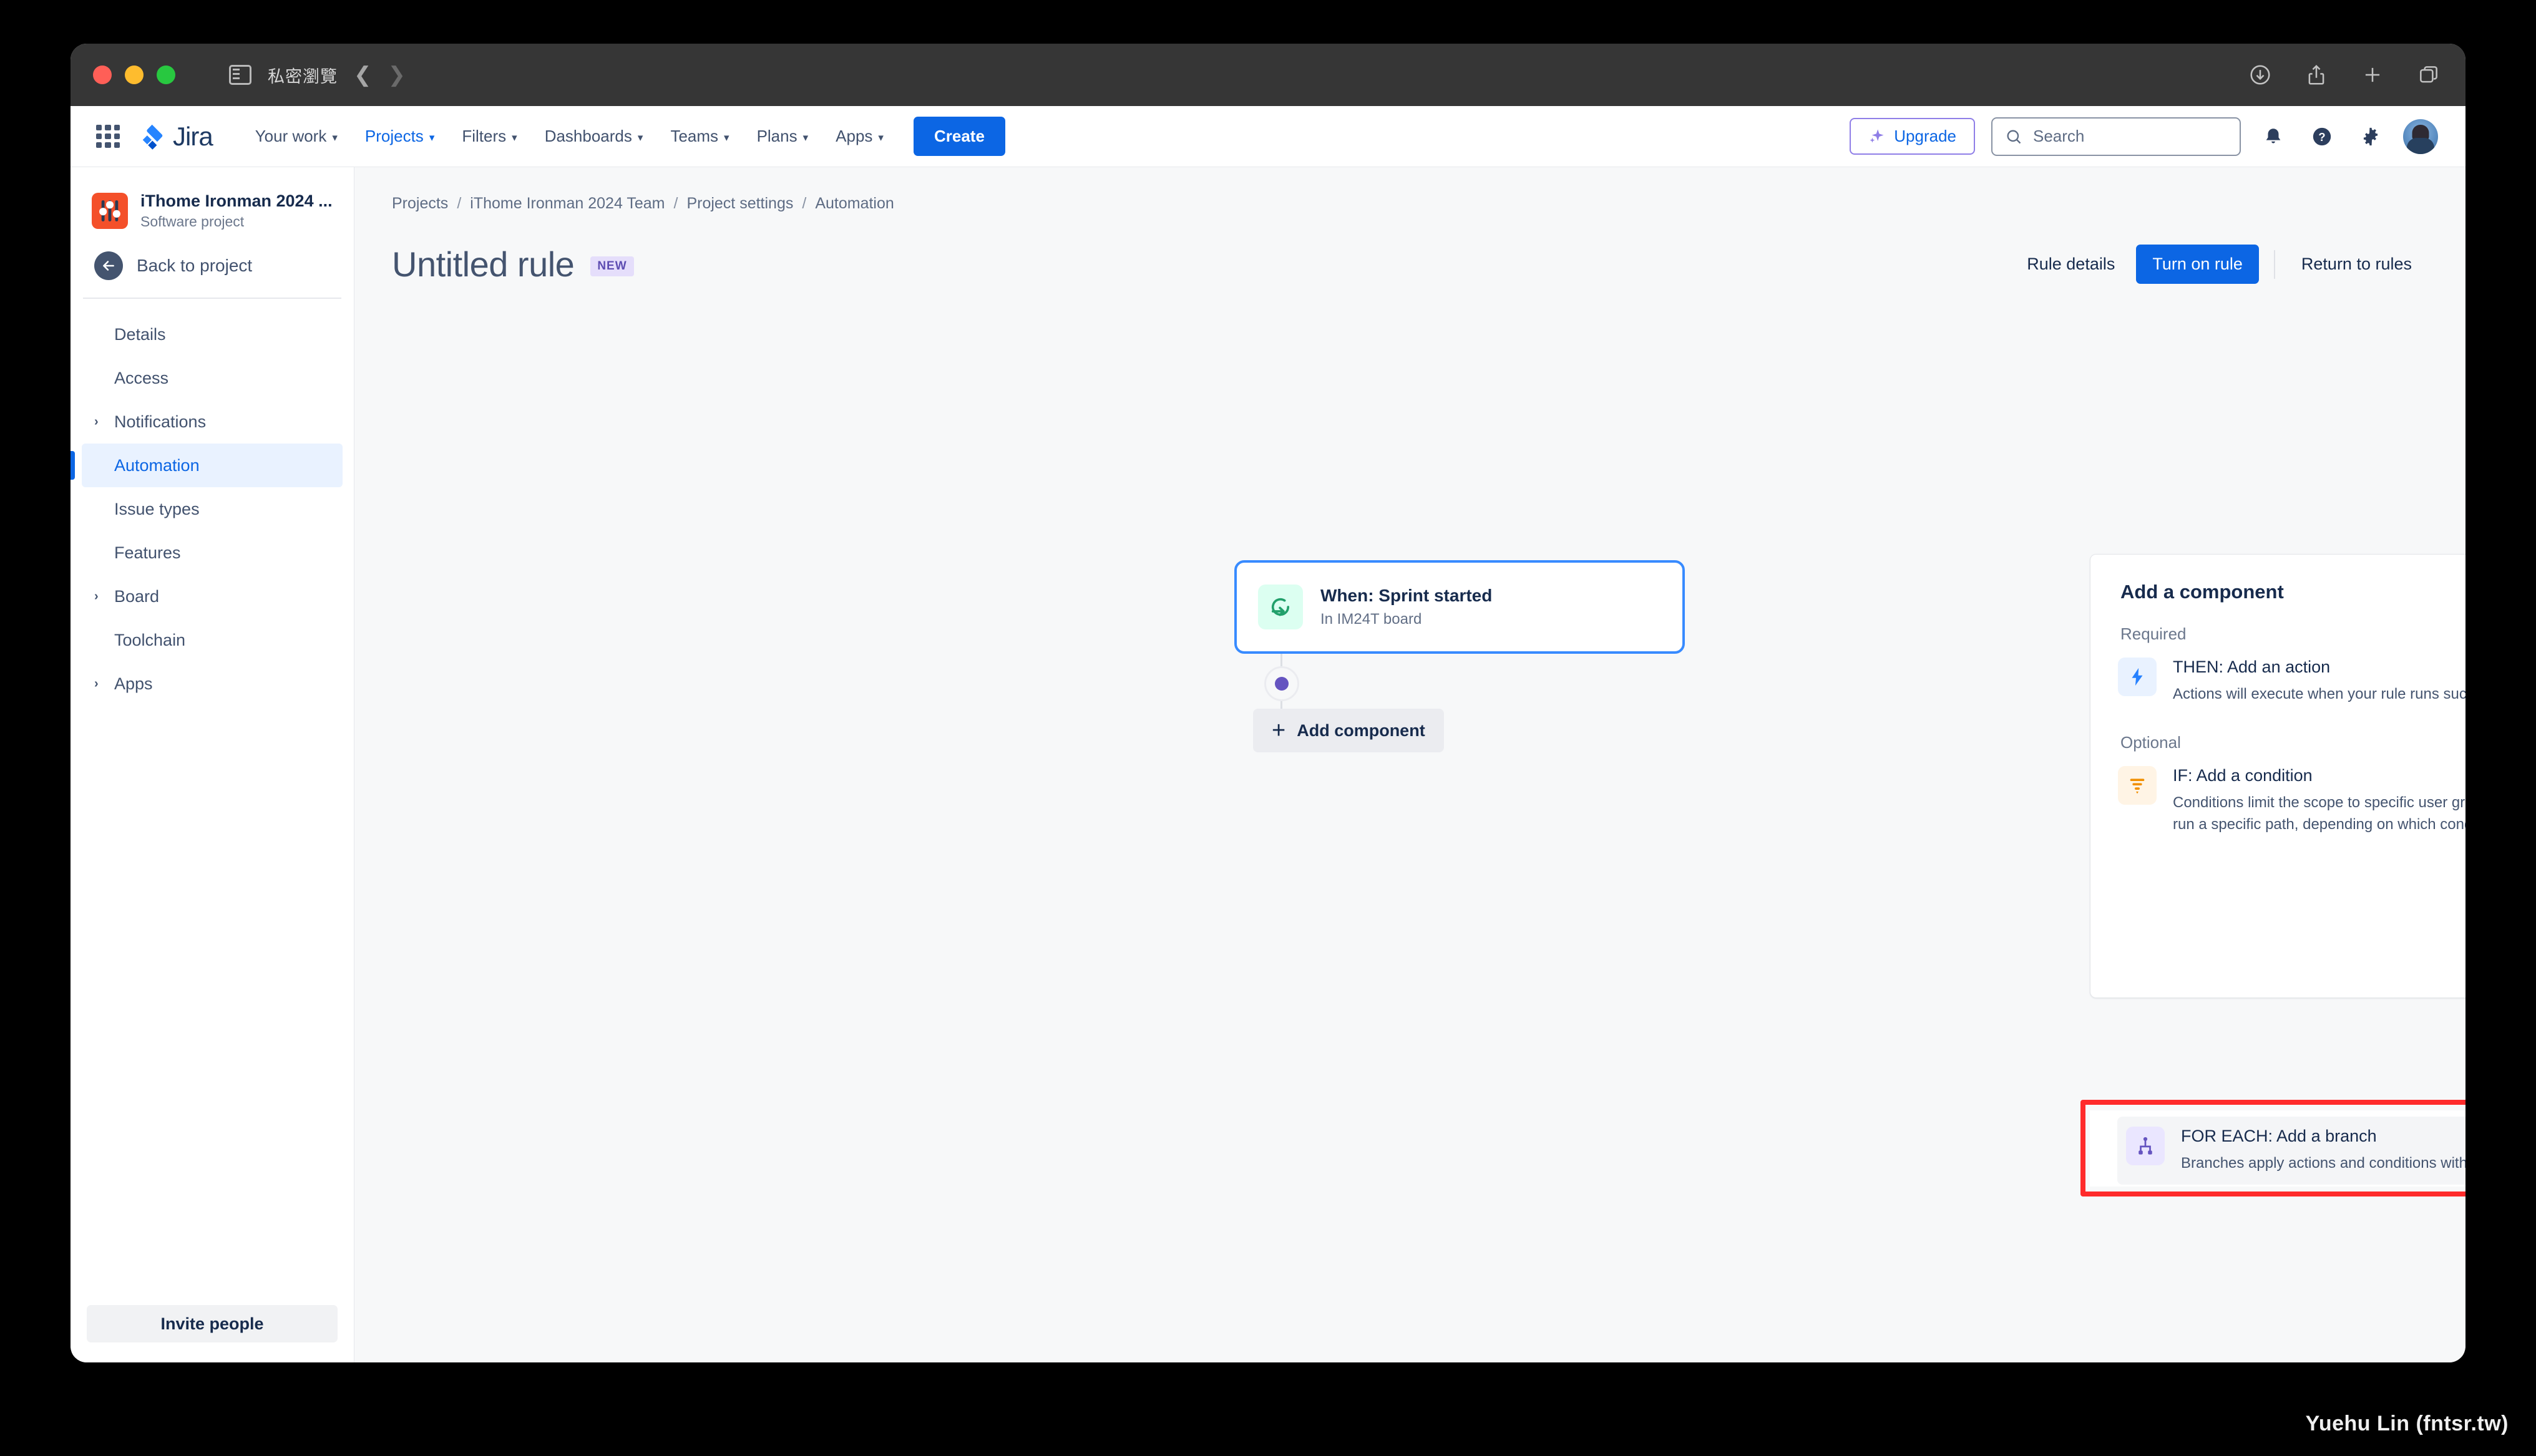  I want to click on component-title: FOR EACH: Add a branch, so click(2279, 1136).